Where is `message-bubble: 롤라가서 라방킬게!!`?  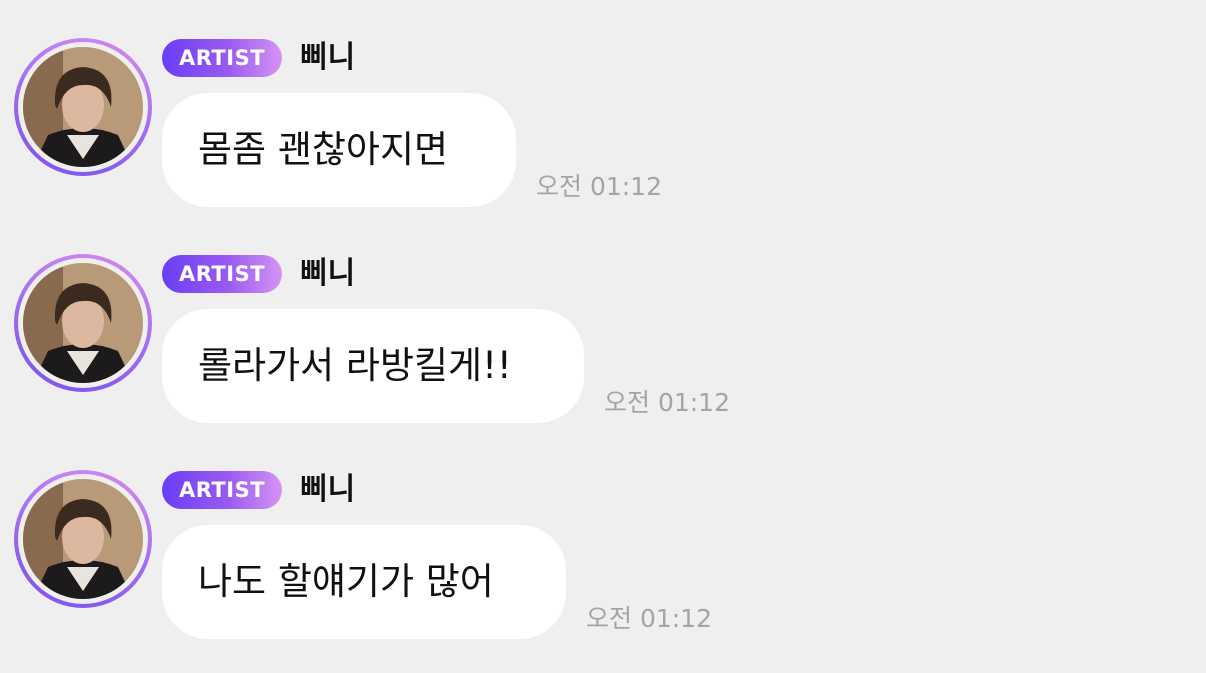
message-bubble: 롤라가서 라방킬게!! is located at coordinates (373, 366).